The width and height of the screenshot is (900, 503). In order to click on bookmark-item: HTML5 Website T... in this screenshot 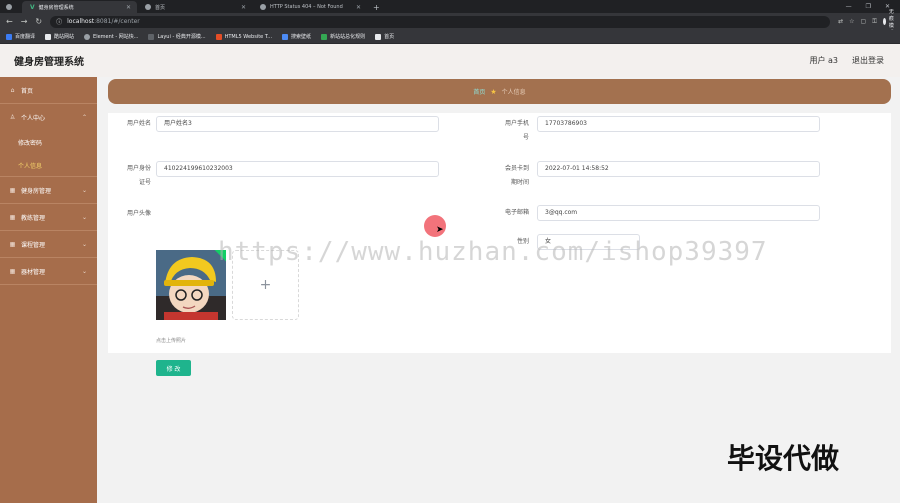, I will do `click(243, 36)`.